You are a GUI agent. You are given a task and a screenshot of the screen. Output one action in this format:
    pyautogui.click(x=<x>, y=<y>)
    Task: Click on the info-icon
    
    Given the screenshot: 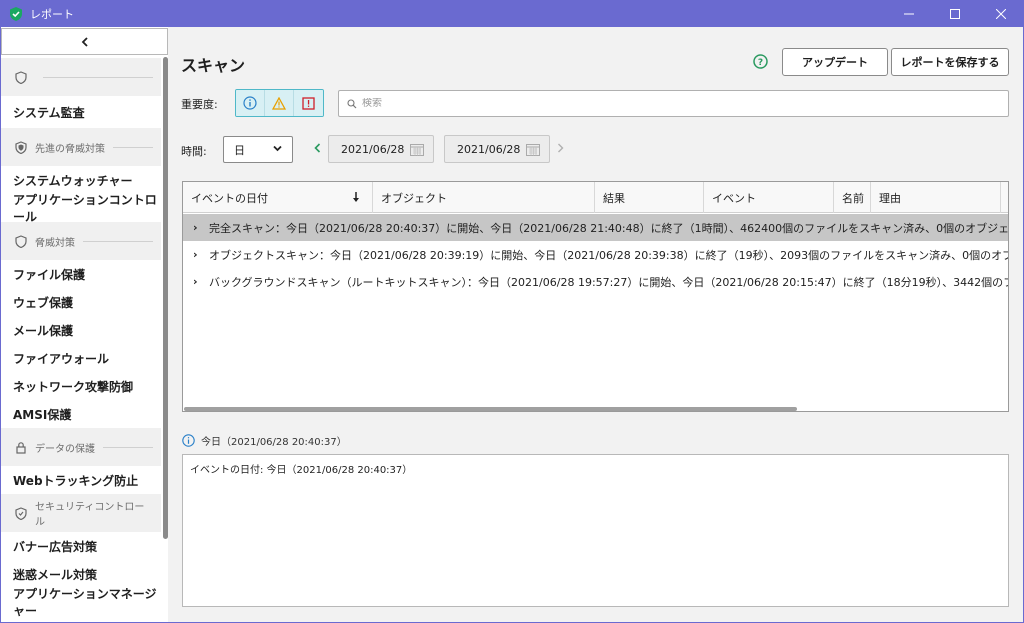 What is the action you would take?
    pyautogui.click(x=188, y=440)
    